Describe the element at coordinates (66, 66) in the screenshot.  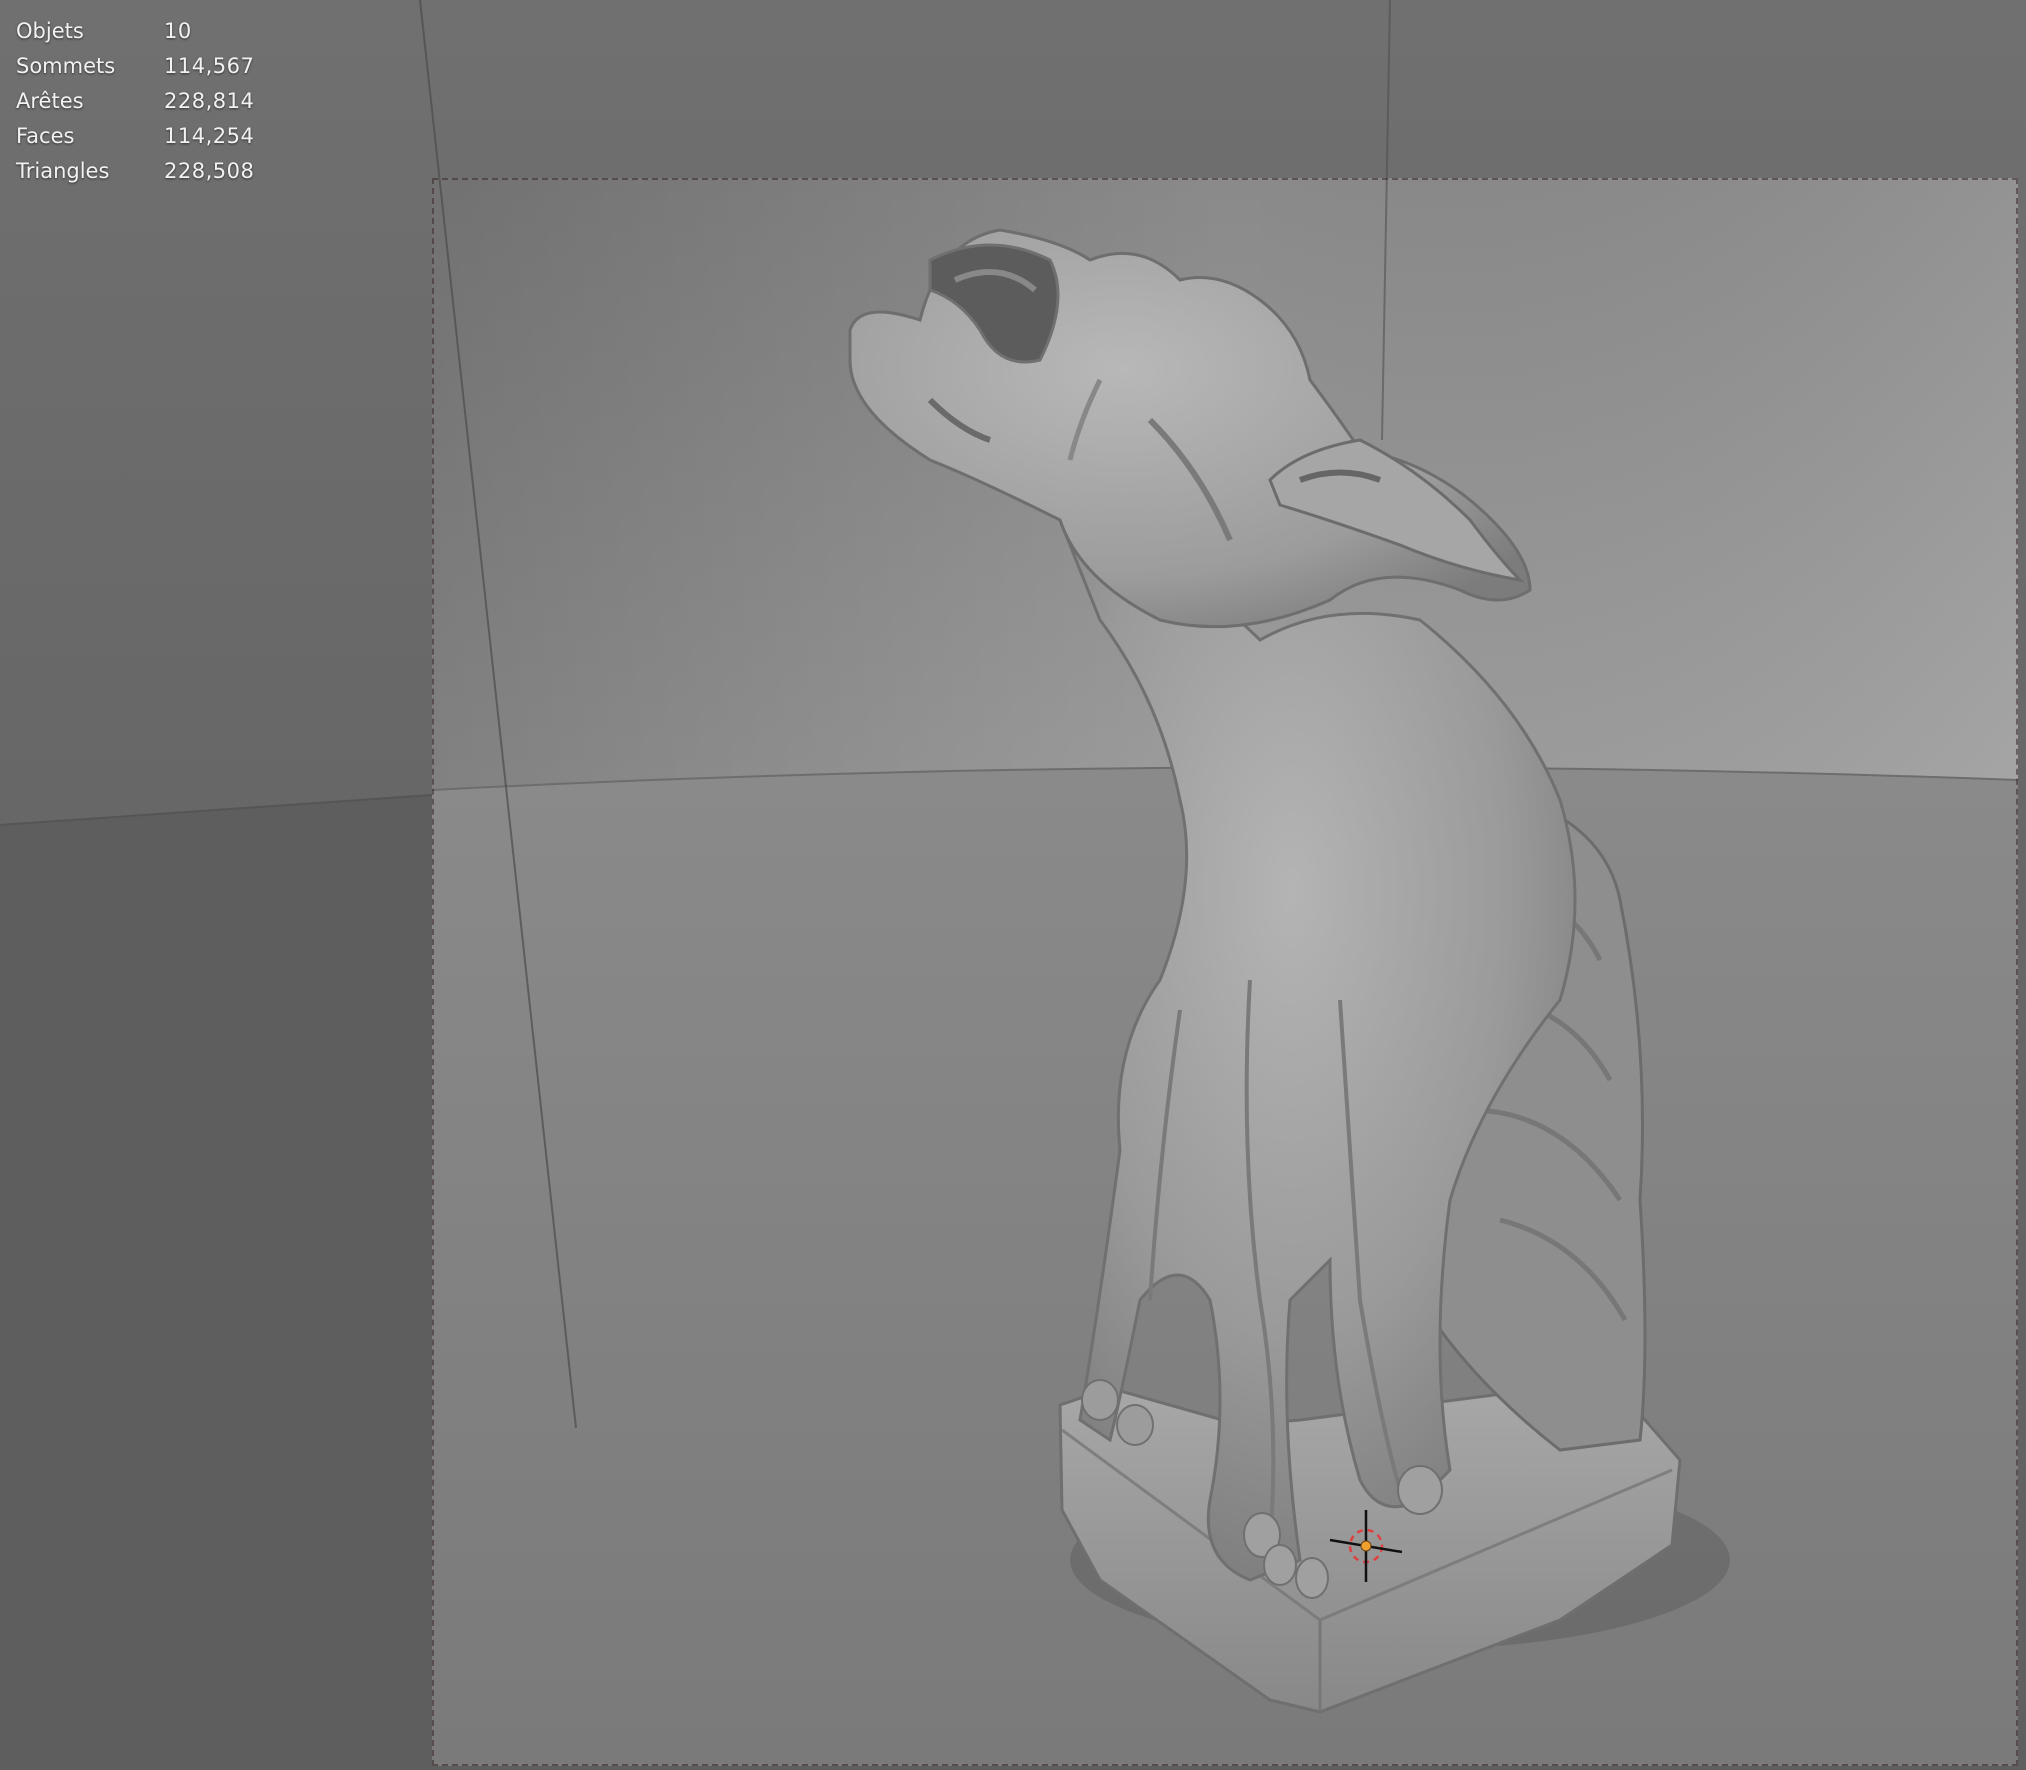
I see `stats-label: Sommets` at that location.